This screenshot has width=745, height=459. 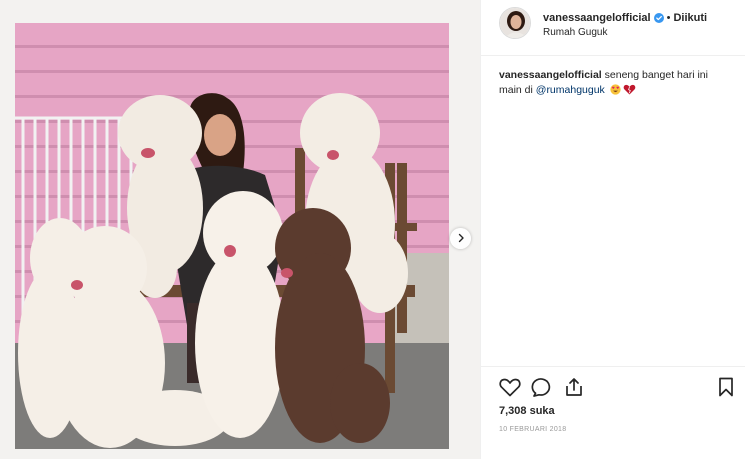 I want to click on location-link: Rumah Guguk, so click(x=575, y=33).